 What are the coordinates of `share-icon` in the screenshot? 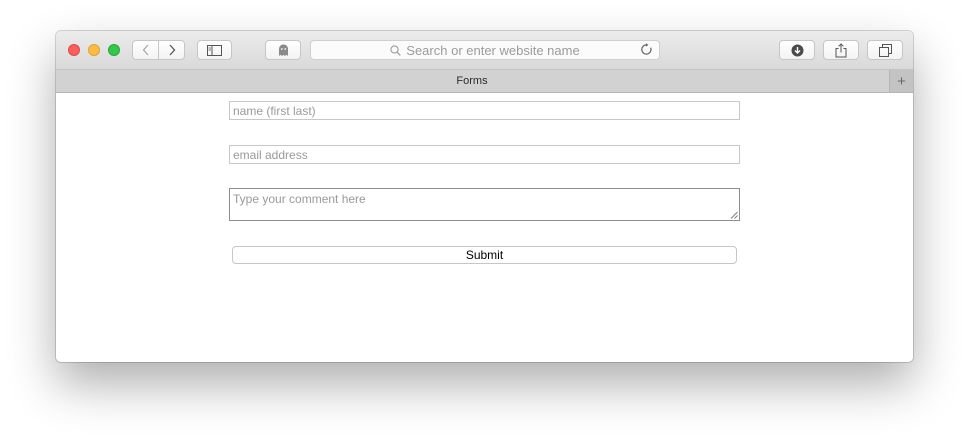 It's located at (841, 49).